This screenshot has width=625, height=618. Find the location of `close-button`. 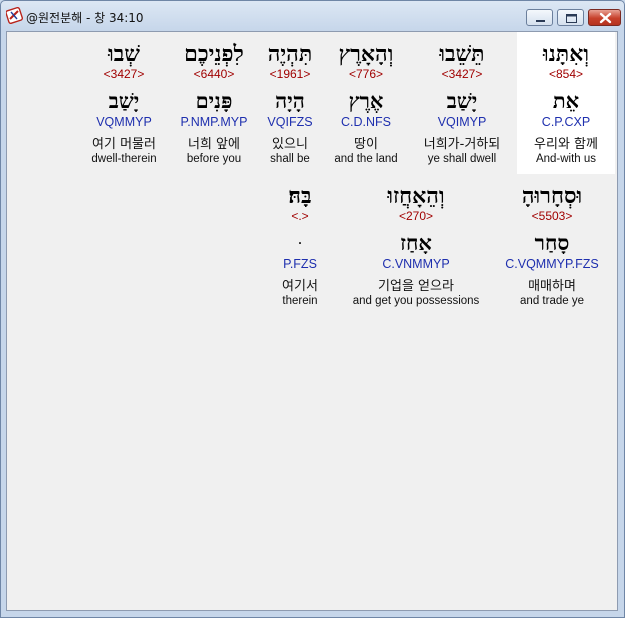

close-button is located at coordinates (604, 17).